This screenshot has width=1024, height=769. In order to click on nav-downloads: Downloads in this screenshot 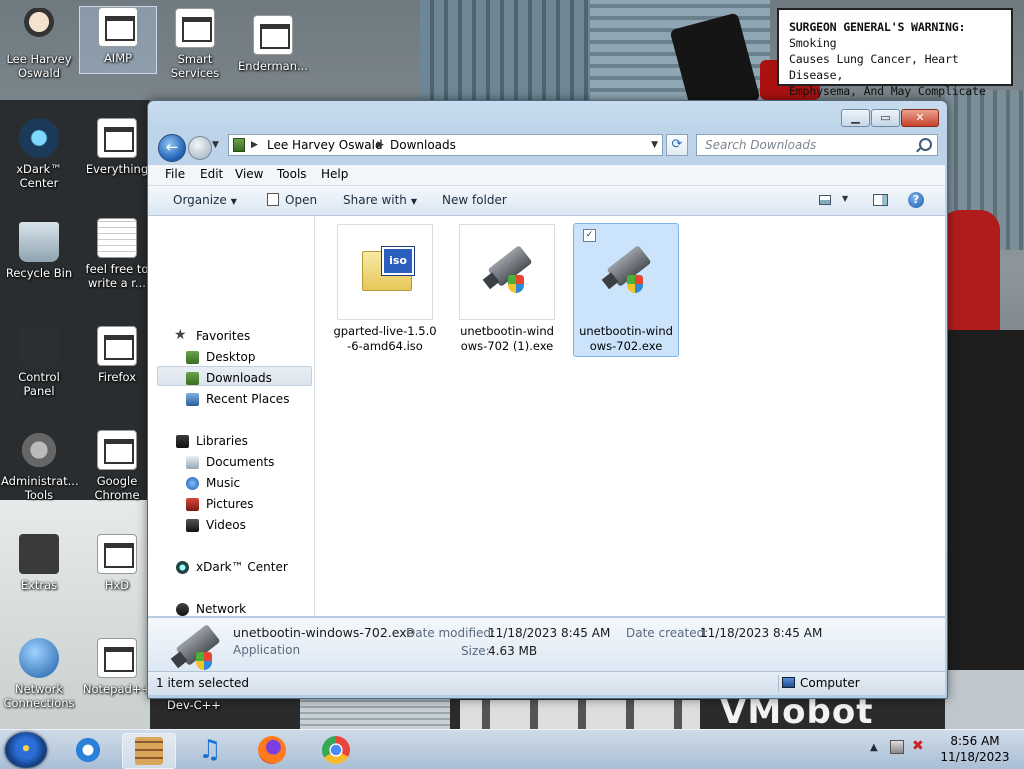, I will do `click(229, 378)`.